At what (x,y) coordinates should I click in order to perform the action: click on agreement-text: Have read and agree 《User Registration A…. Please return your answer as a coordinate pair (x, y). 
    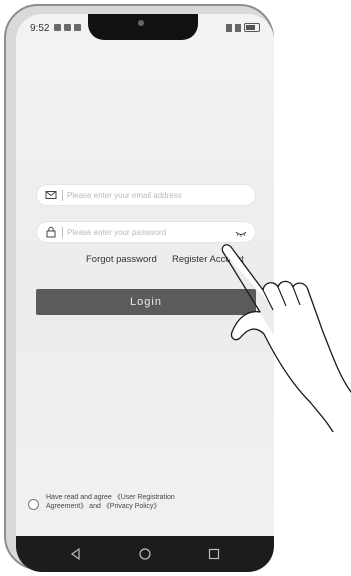
    Looking at the image, I should click on (146, 502).